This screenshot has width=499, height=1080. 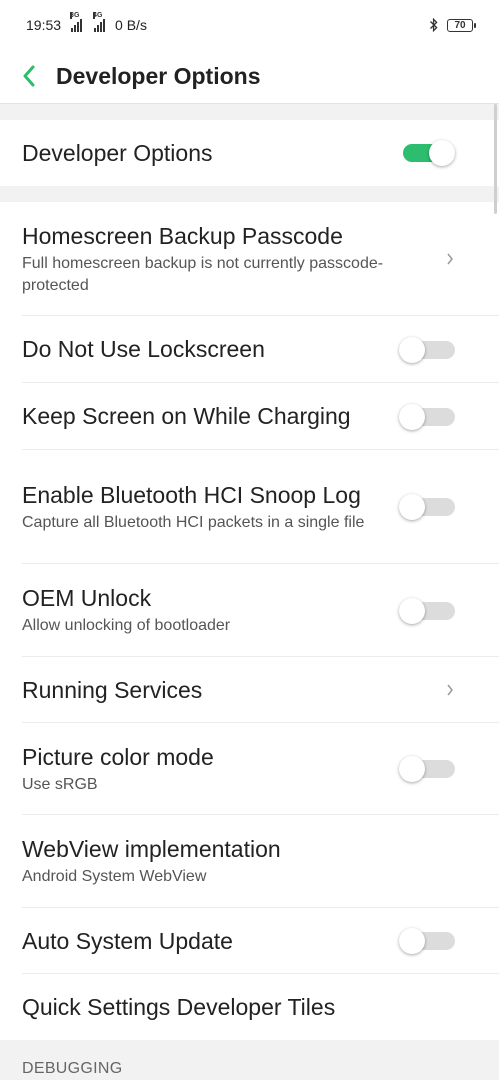 What do you see at coordinates (427, 349) in the screenshot?
I see `do-not-use-lockscreen-toggle` at bounding box center [427, 349].